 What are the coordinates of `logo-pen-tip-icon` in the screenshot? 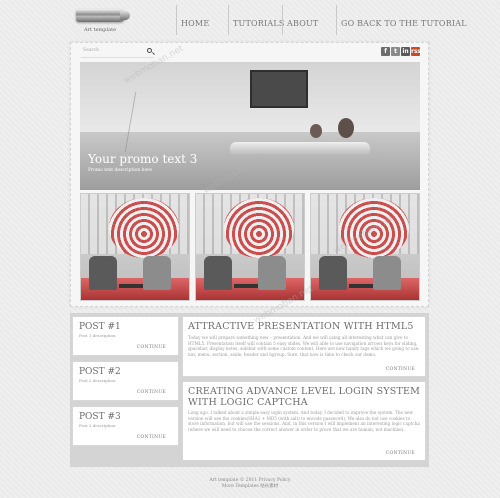 It's located at (125, 15).